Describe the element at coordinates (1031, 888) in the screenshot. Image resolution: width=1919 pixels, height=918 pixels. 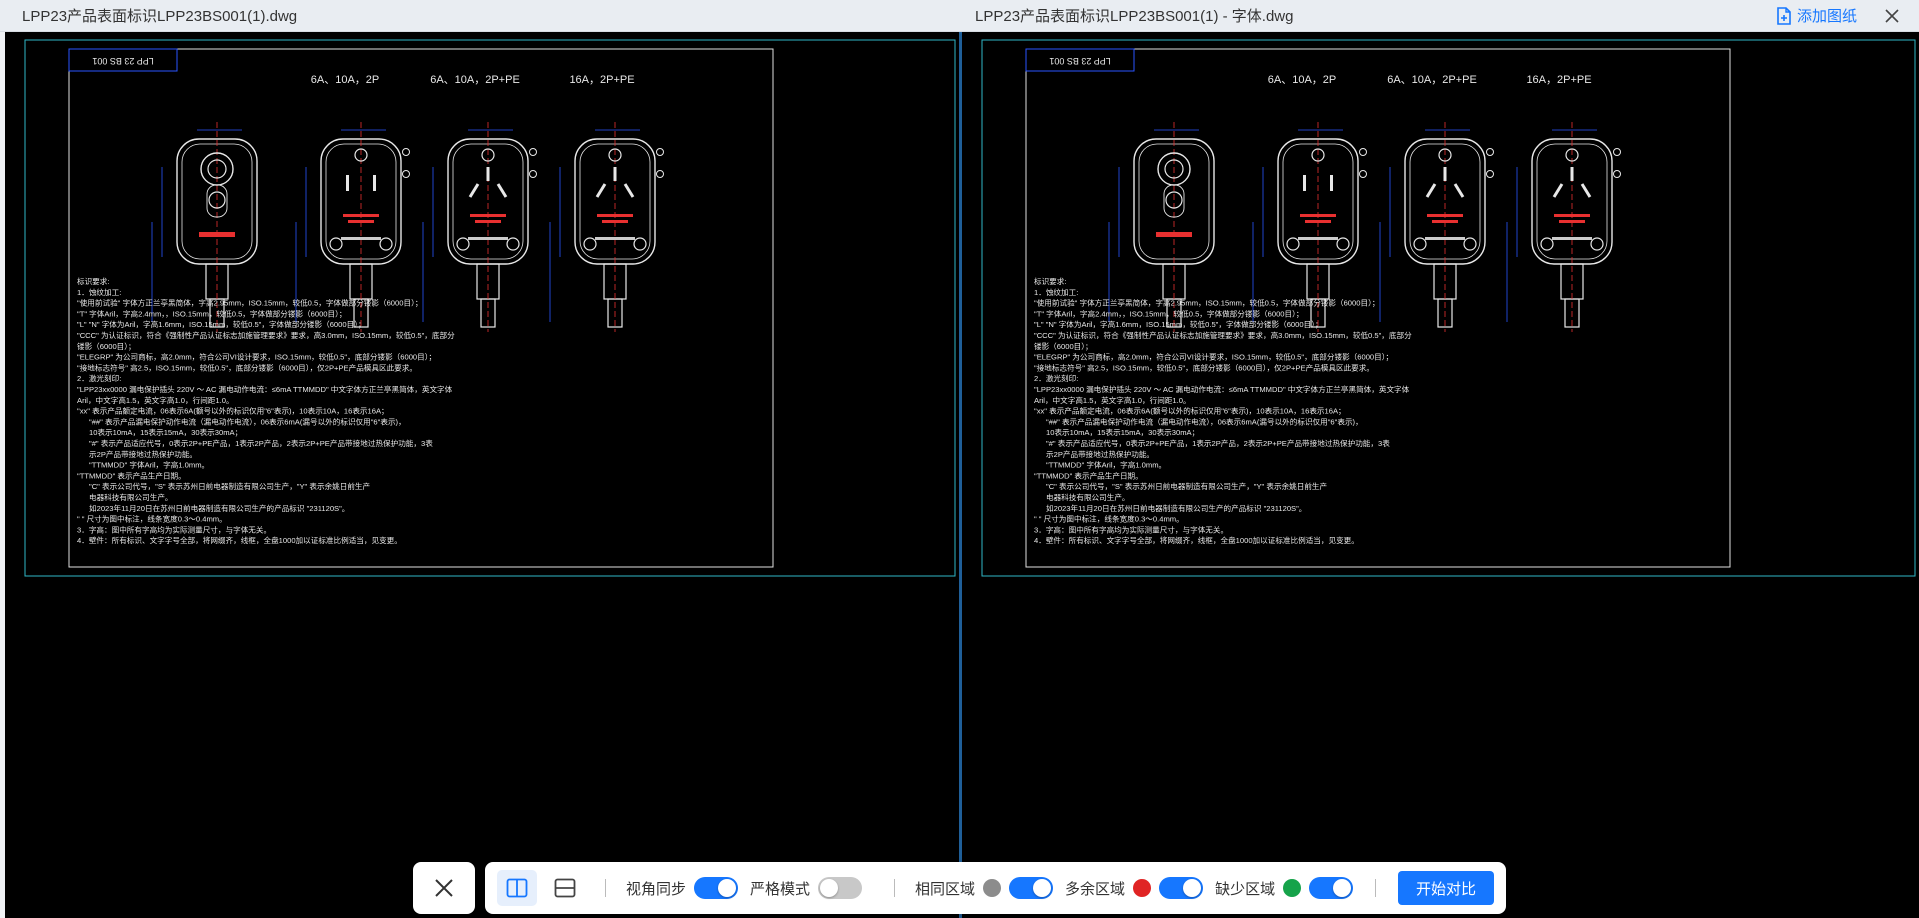
I see `same-area-toggle` at that location.